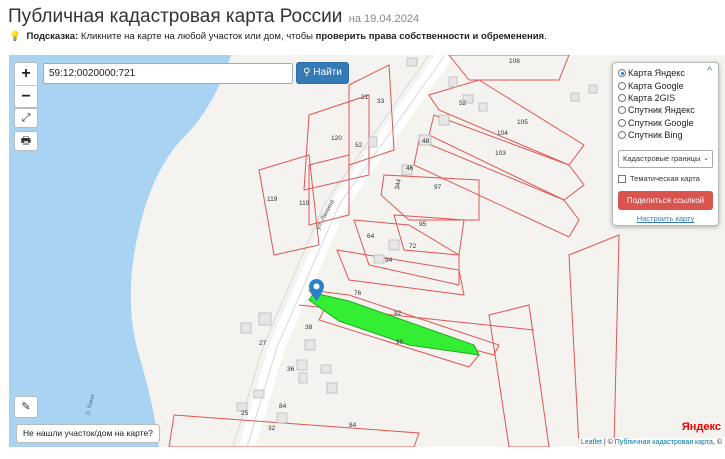 This screenshot has height=459, width=725. I want to click on fullscreen-icon: ⤢, so click(26, 118).